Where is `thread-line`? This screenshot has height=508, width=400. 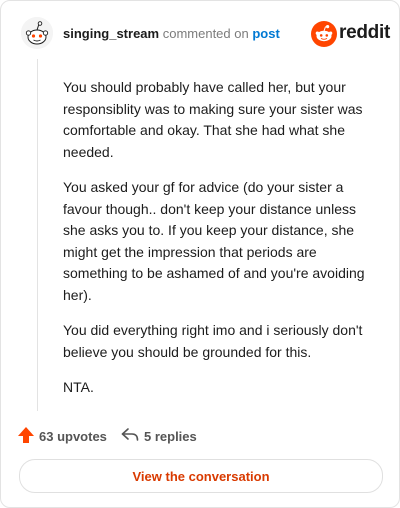 thread-line is located at coordinates (37, 235).